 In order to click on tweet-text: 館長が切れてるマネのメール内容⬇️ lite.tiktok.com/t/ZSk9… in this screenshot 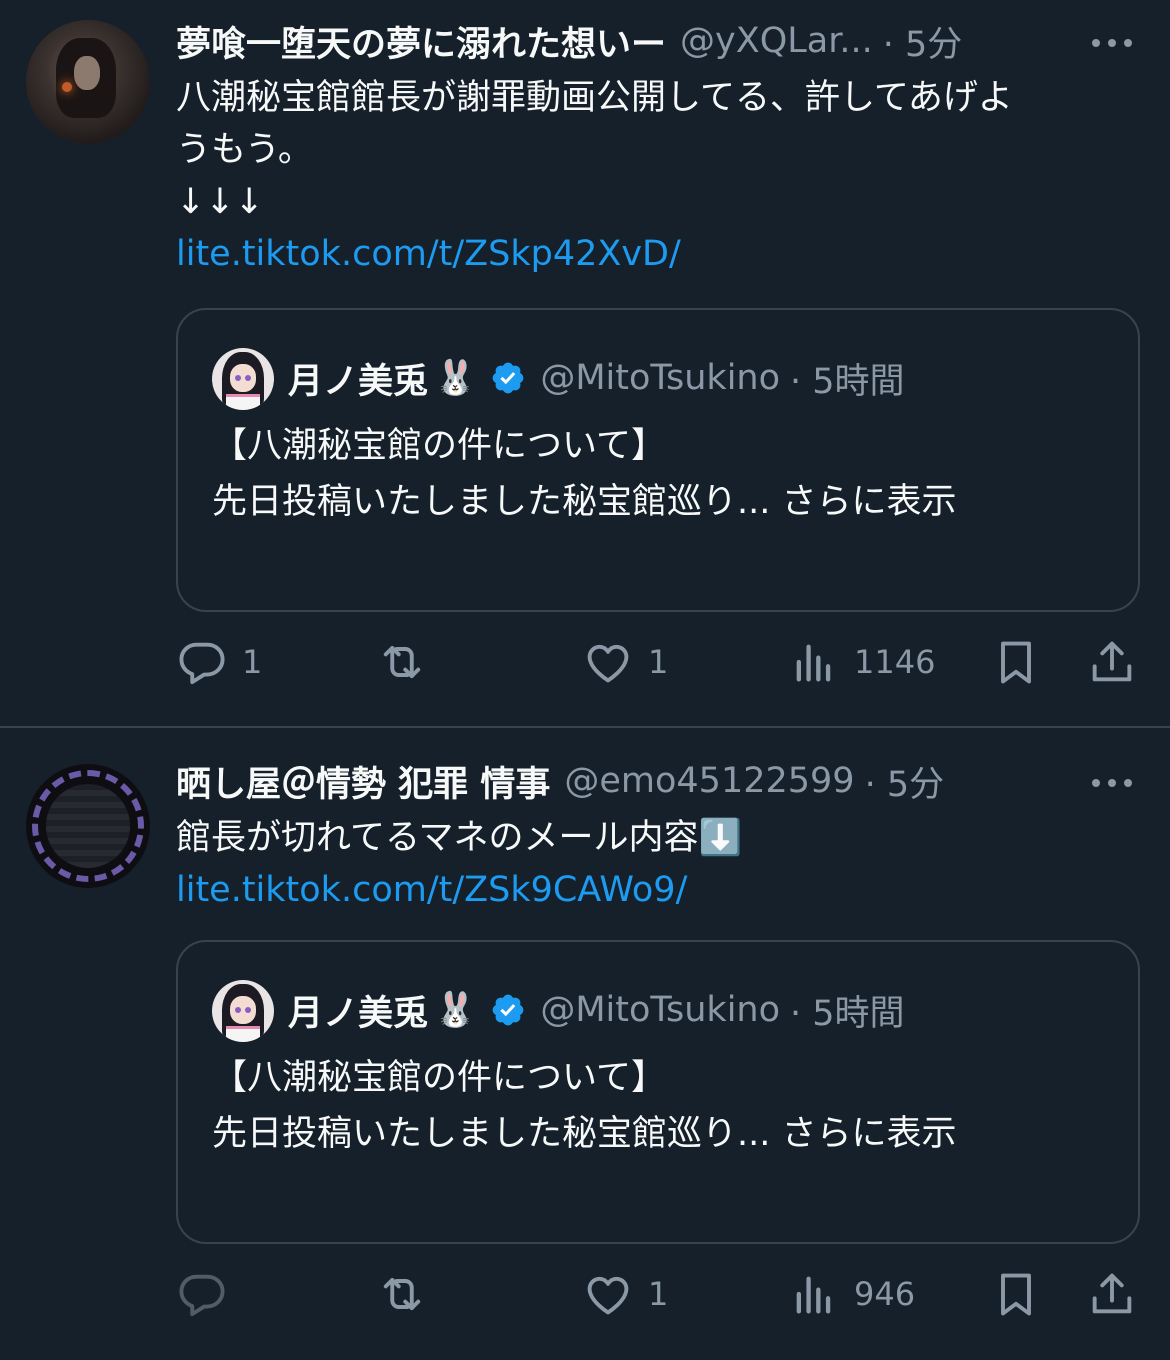, I will do `click(459, 864)`.